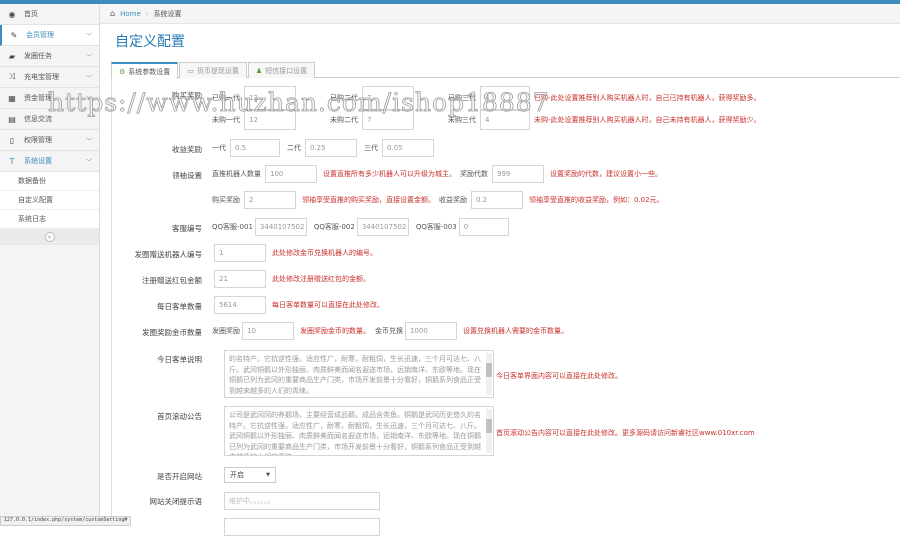  Describe the element at coordinates (344, 120) in the screenshot. I see `field-label: 未购二代` at that location.